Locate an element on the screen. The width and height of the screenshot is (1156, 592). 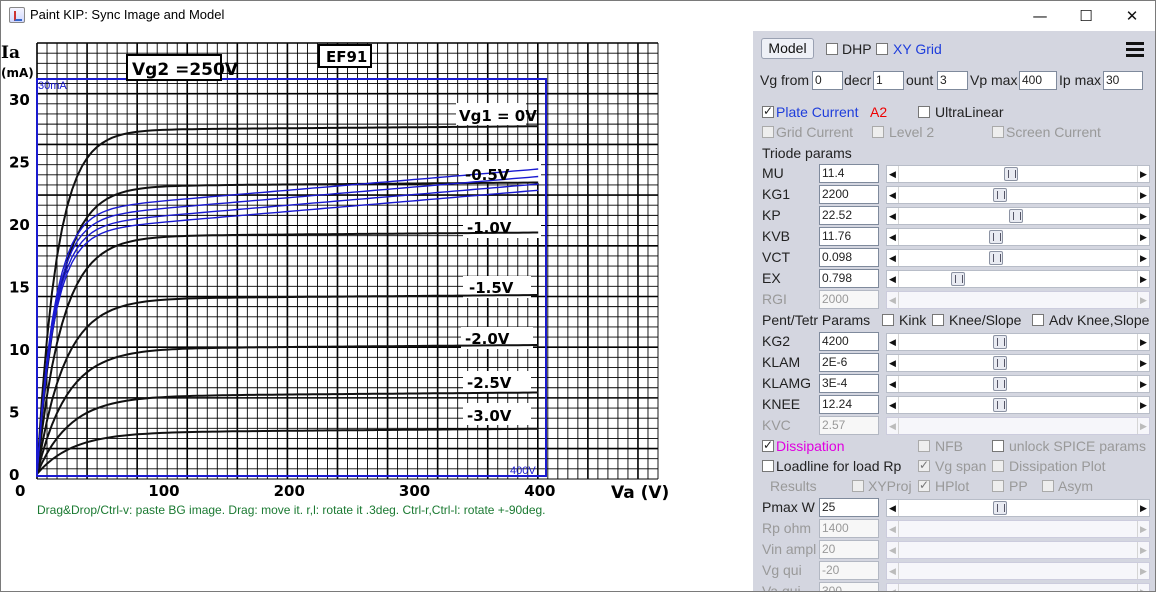
param-slider-va-qui: ◀ ▶ is located at coordinates (1018, 587).